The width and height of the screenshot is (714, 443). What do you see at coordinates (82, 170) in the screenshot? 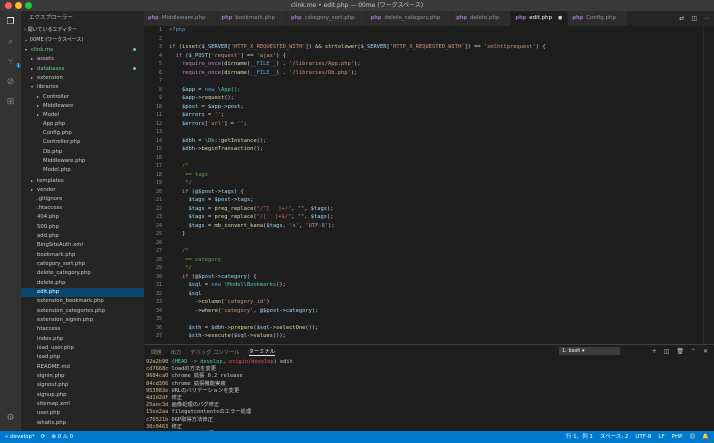
I see `tree-item: Model.php` at bounding box center [82, 170].